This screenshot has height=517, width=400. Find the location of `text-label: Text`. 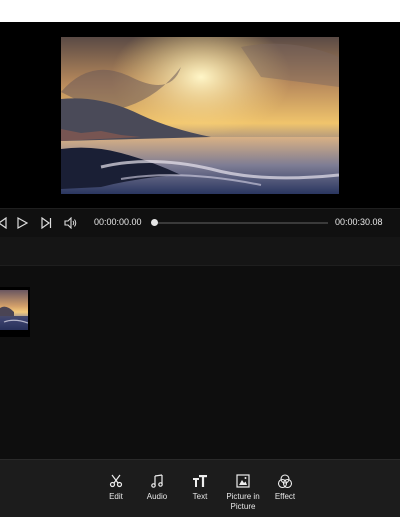

text-label: Text is located at coordinates (200, 496).